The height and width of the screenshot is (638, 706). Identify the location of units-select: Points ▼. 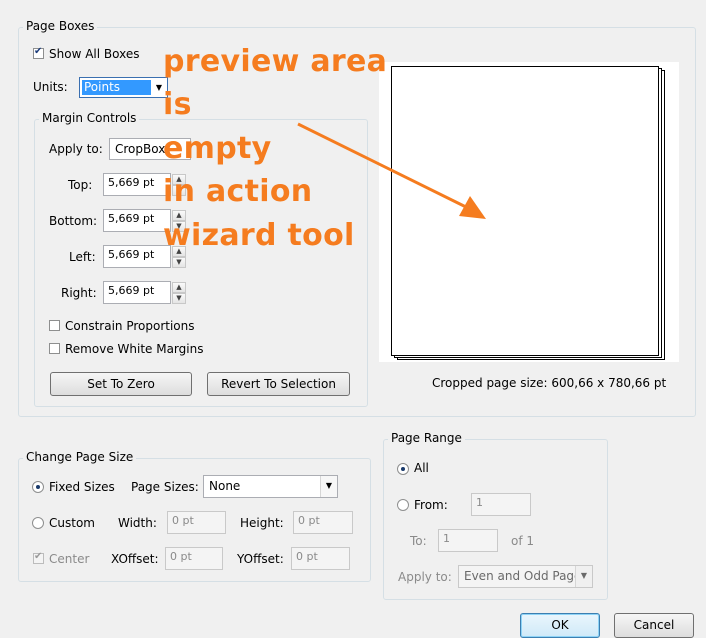
(123, 87).